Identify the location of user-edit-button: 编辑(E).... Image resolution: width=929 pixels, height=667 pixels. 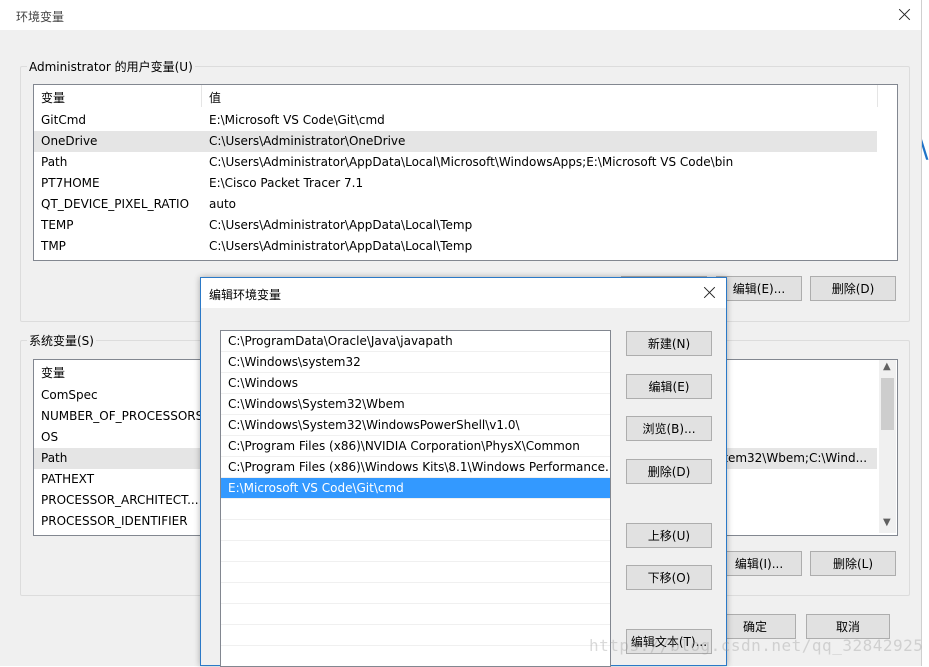
(759, 288).